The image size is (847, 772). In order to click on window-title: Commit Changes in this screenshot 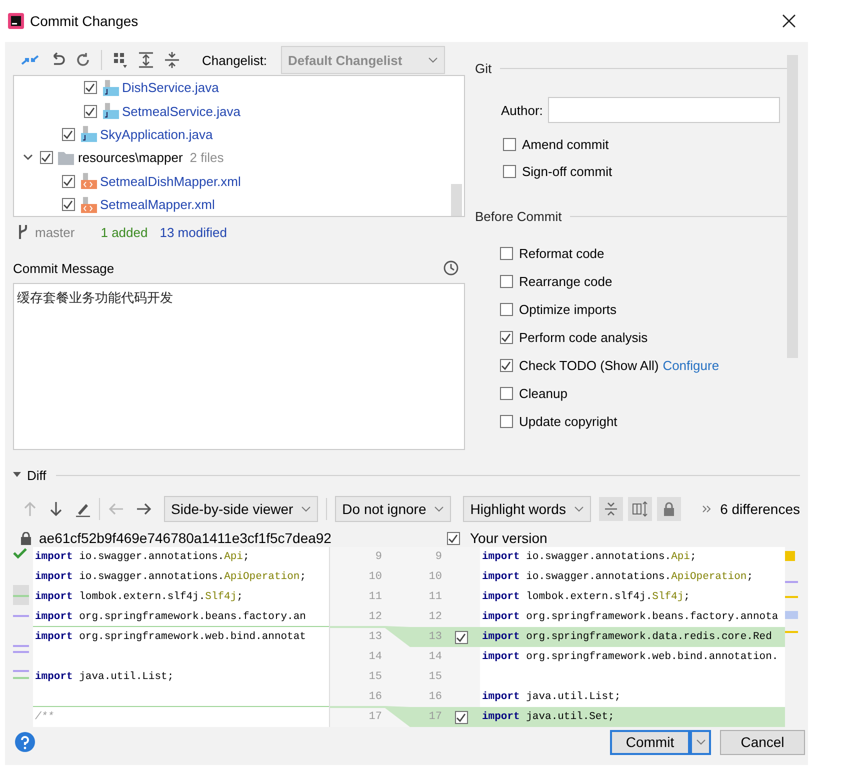, I will do `click(85, 21)`.